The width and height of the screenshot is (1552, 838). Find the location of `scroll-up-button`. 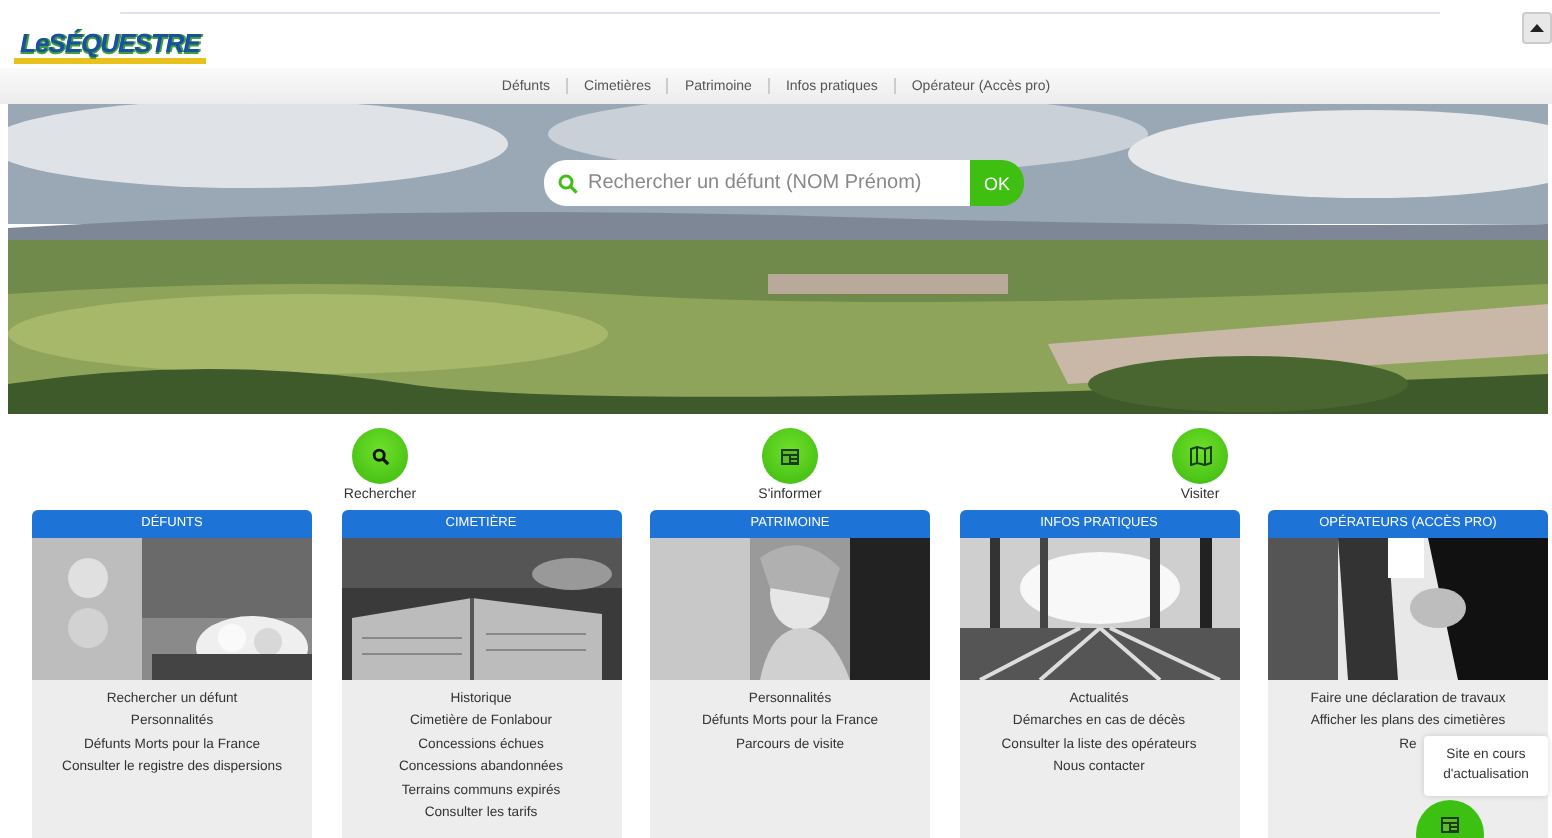

scroll-up-button is located at coordinates (1537, 28).